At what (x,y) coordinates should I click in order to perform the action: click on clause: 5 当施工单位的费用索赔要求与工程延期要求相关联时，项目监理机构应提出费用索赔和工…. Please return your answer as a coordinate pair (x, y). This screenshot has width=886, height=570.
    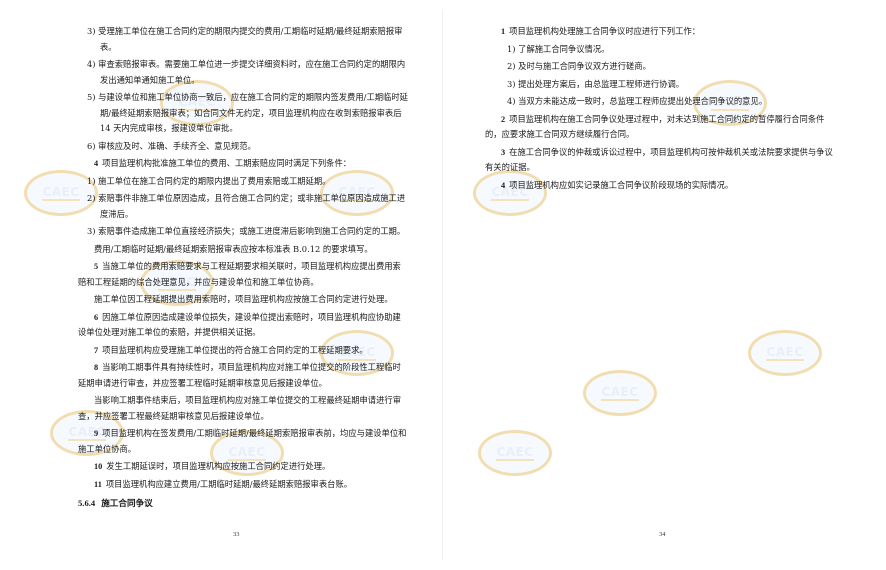
    Looking at the image, I should click on (239, 274).